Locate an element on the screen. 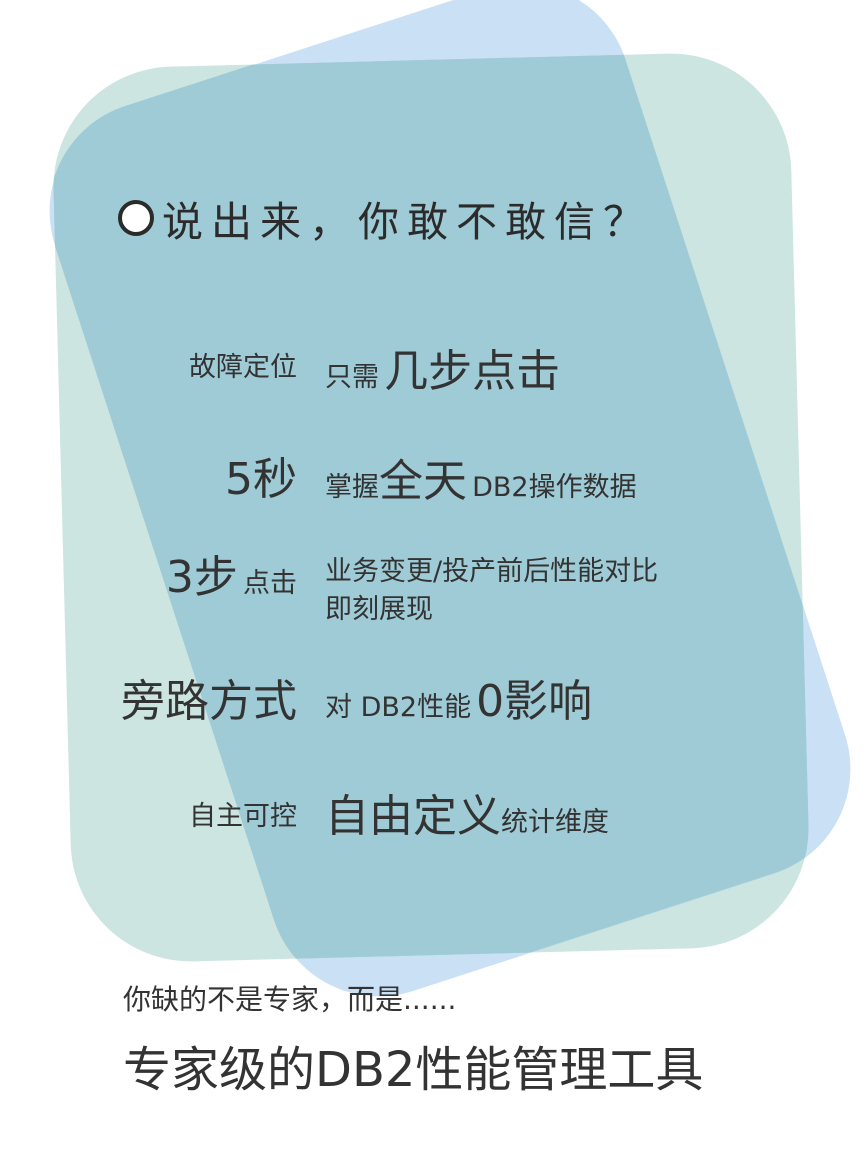  row-label: 3步 点击 is located at coordinates (231, 573).